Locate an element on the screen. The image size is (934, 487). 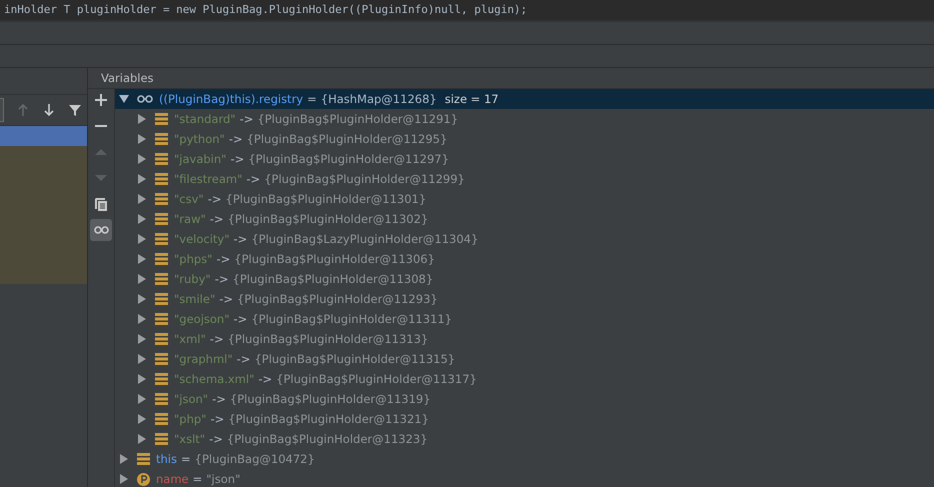
variable-value: {PluginBag$PluginHolder@11315} is located at coordinates (355, 359).